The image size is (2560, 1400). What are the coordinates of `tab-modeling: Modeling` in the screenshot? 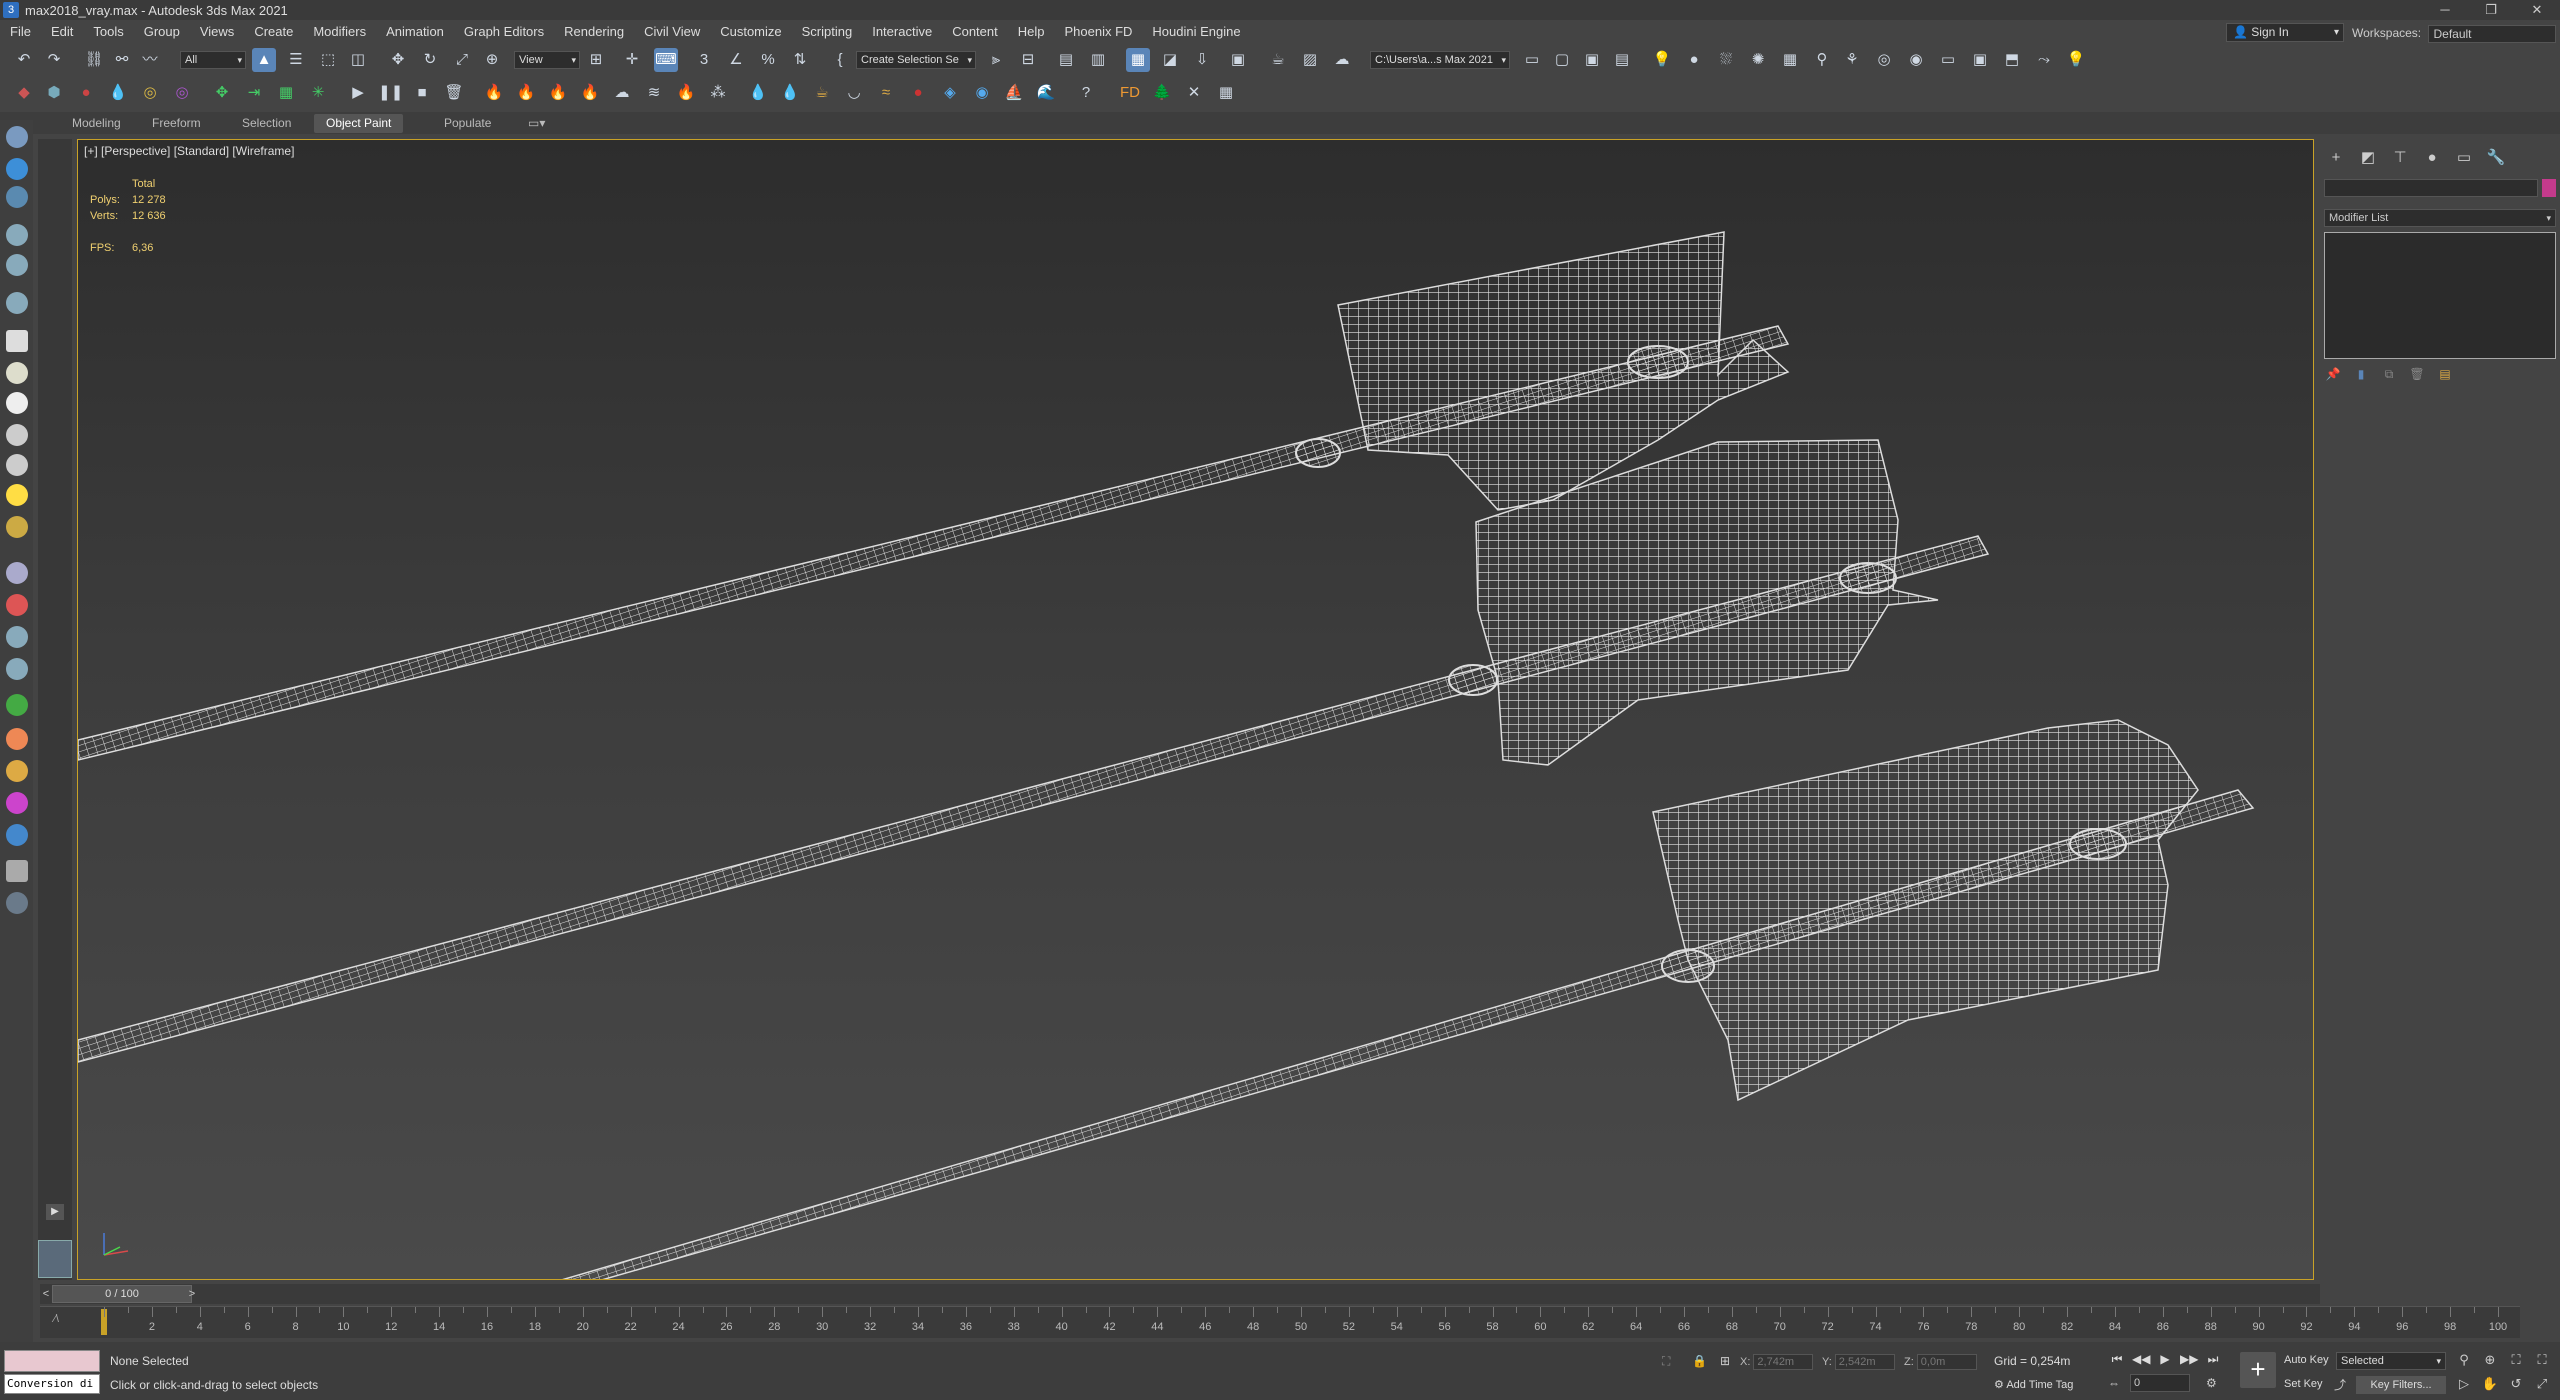 It's located at (96, 123).